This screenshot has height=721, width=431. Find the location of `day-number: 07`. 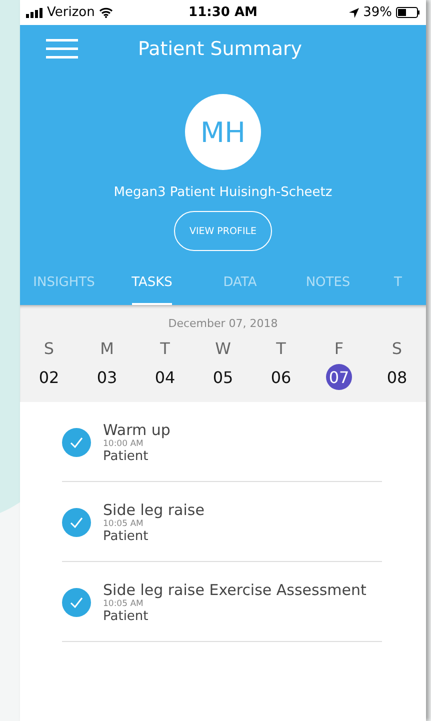

day-number: 07 is located at coordinates (339, 377).